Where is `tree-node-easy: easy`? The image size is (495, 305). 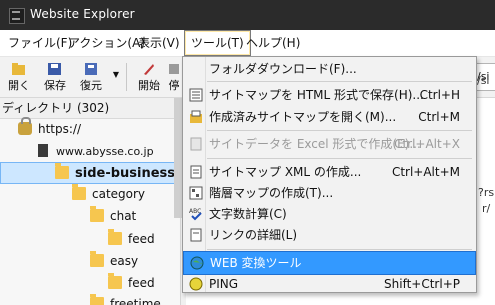 tree-node-easy: easy is located at coordinates (130, 261).